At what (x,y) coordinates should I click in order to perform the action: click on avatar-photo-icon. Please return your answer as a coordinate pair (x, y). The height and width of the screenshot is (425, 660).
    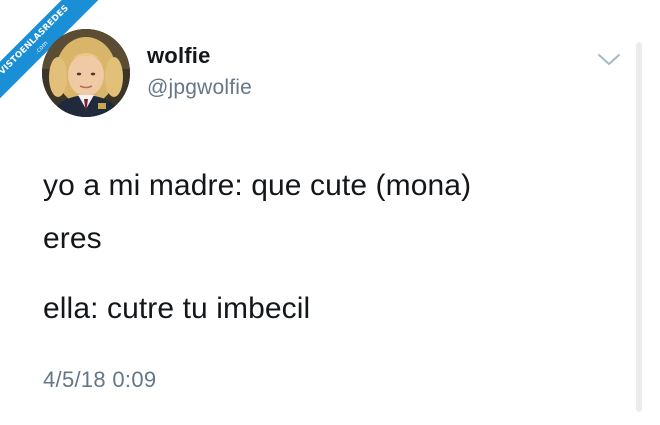
    Looking at the image, I should click on (86, 73).